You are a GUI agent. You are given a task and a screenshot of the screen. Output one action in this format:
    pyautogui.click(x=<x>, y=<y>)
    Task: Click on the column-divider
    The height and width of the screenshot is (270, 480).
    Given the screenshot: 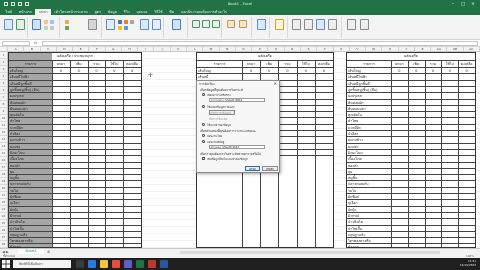 What is the action you would take?
    pyautogui.click(x=315, y=153)
    